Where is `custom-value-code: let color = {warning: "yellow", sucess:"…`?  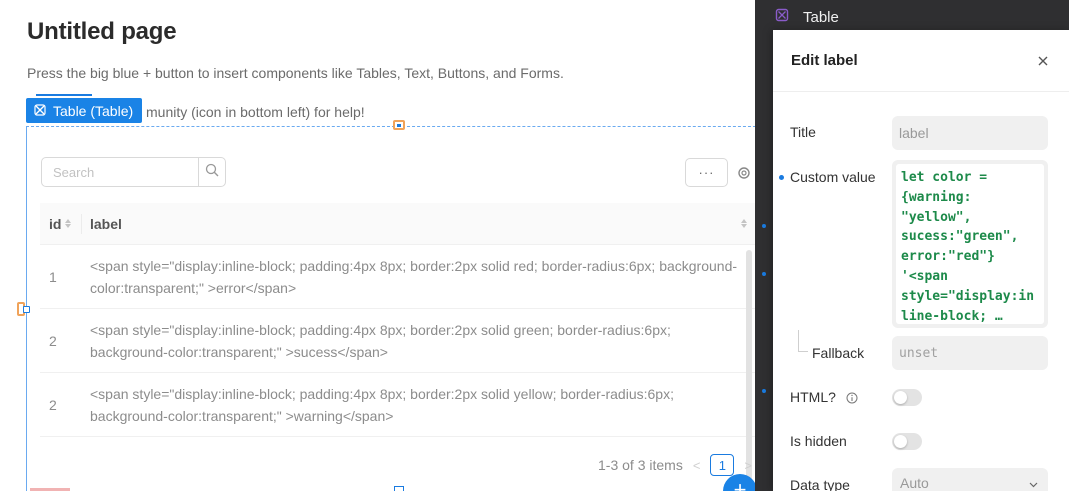
custom-value-code: let color = {warning: "yellow", sucess:"… is located at coordinates (970, 244).